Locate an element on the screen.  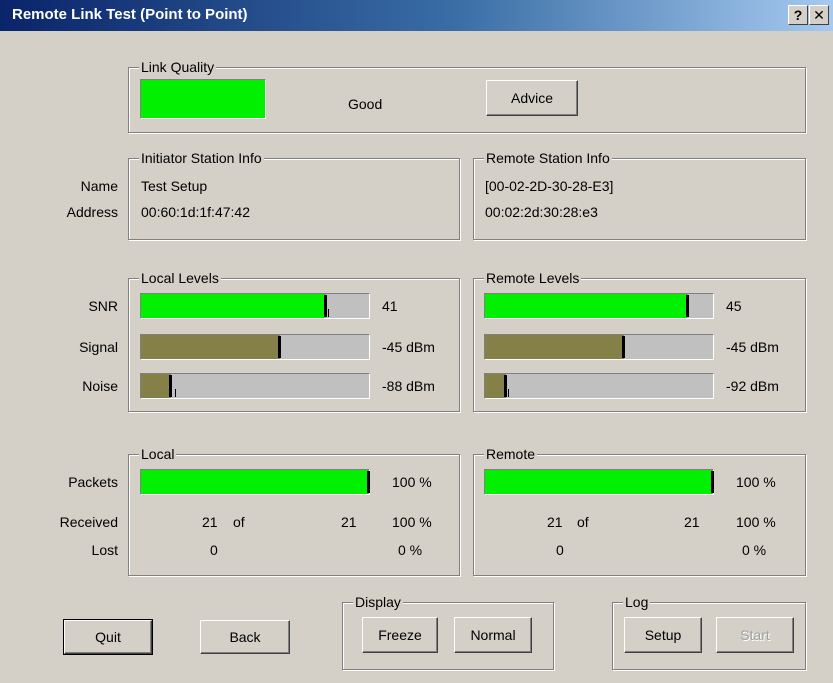
remote-received-count: 21 is located at coordinates (555, 522).